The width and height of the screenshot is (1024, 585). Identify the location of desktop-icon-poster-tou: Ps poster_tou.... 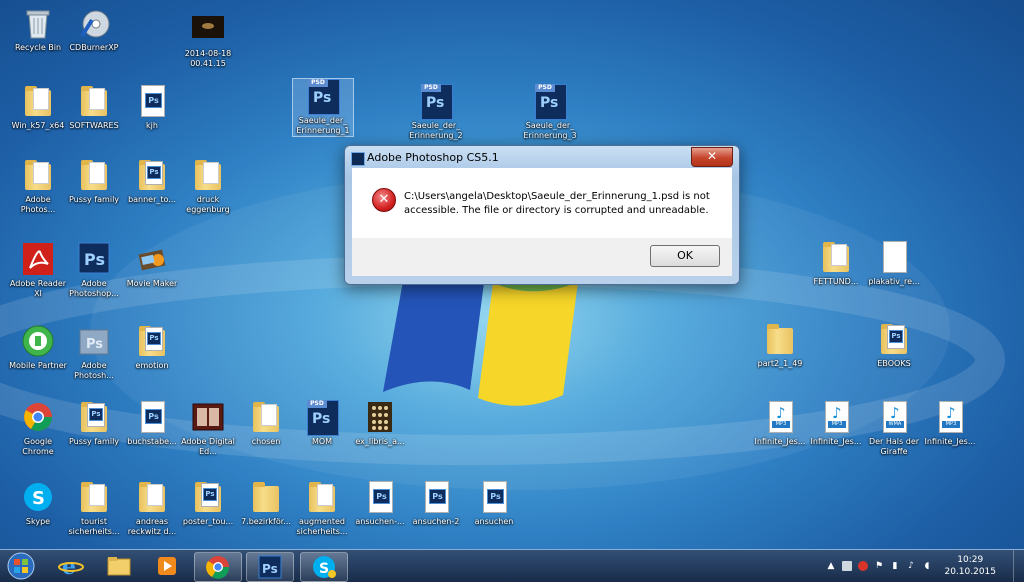
(208, 503).